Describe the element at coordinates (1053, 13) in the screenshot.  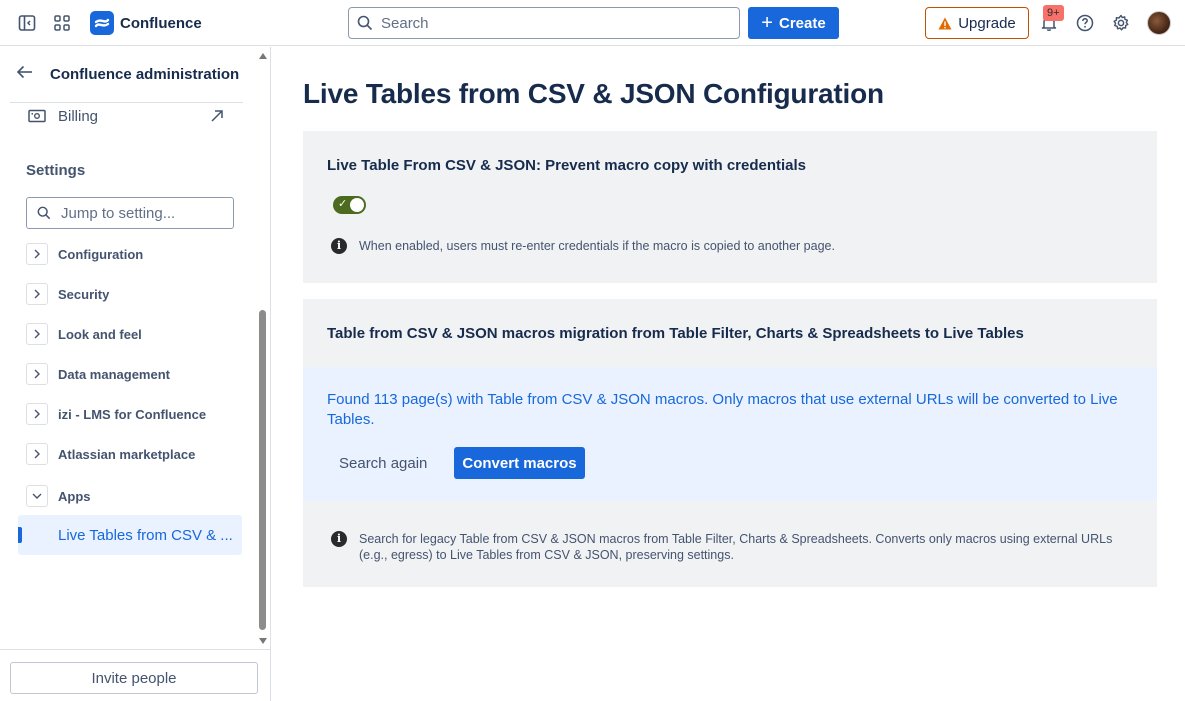
I see `notification-count-badge: 9+` at that location.